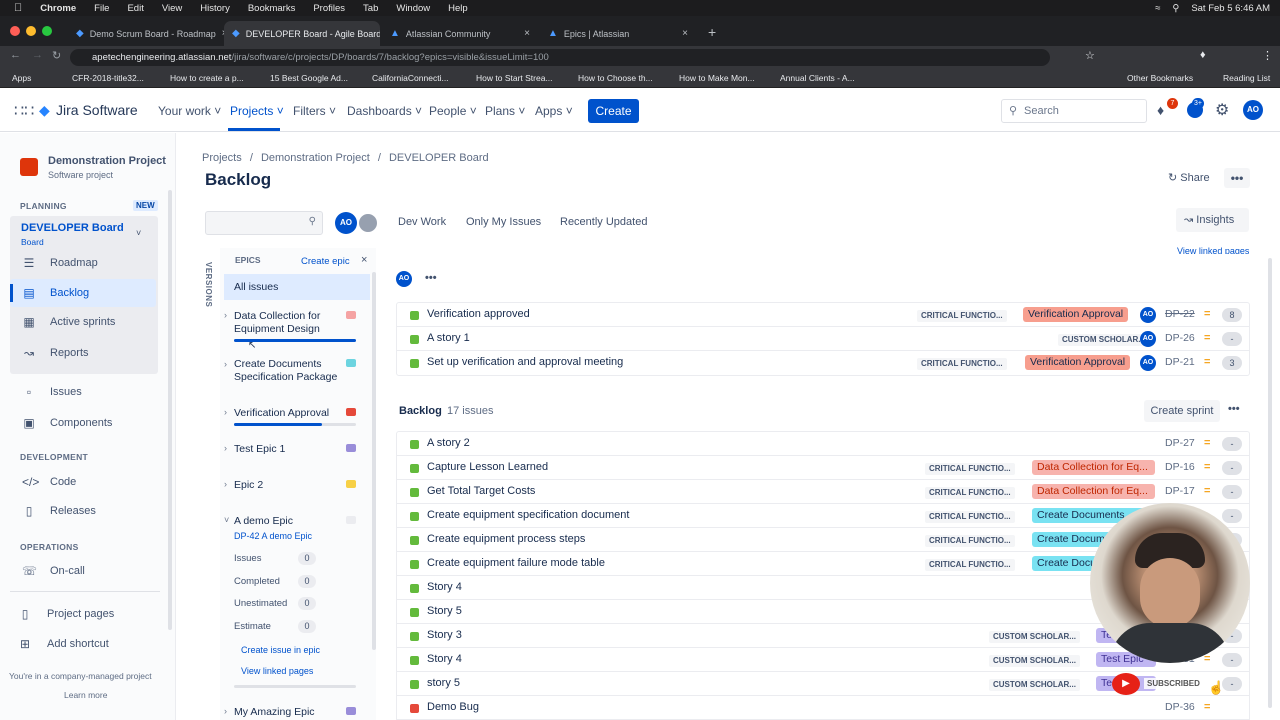 This screenshot has height=720, width=1280. What do you see at coordinates (460, 33) in the screenshot?
I see `browser-tab: ▲ Atlassian Community ×` at bounding box center [460, 33].